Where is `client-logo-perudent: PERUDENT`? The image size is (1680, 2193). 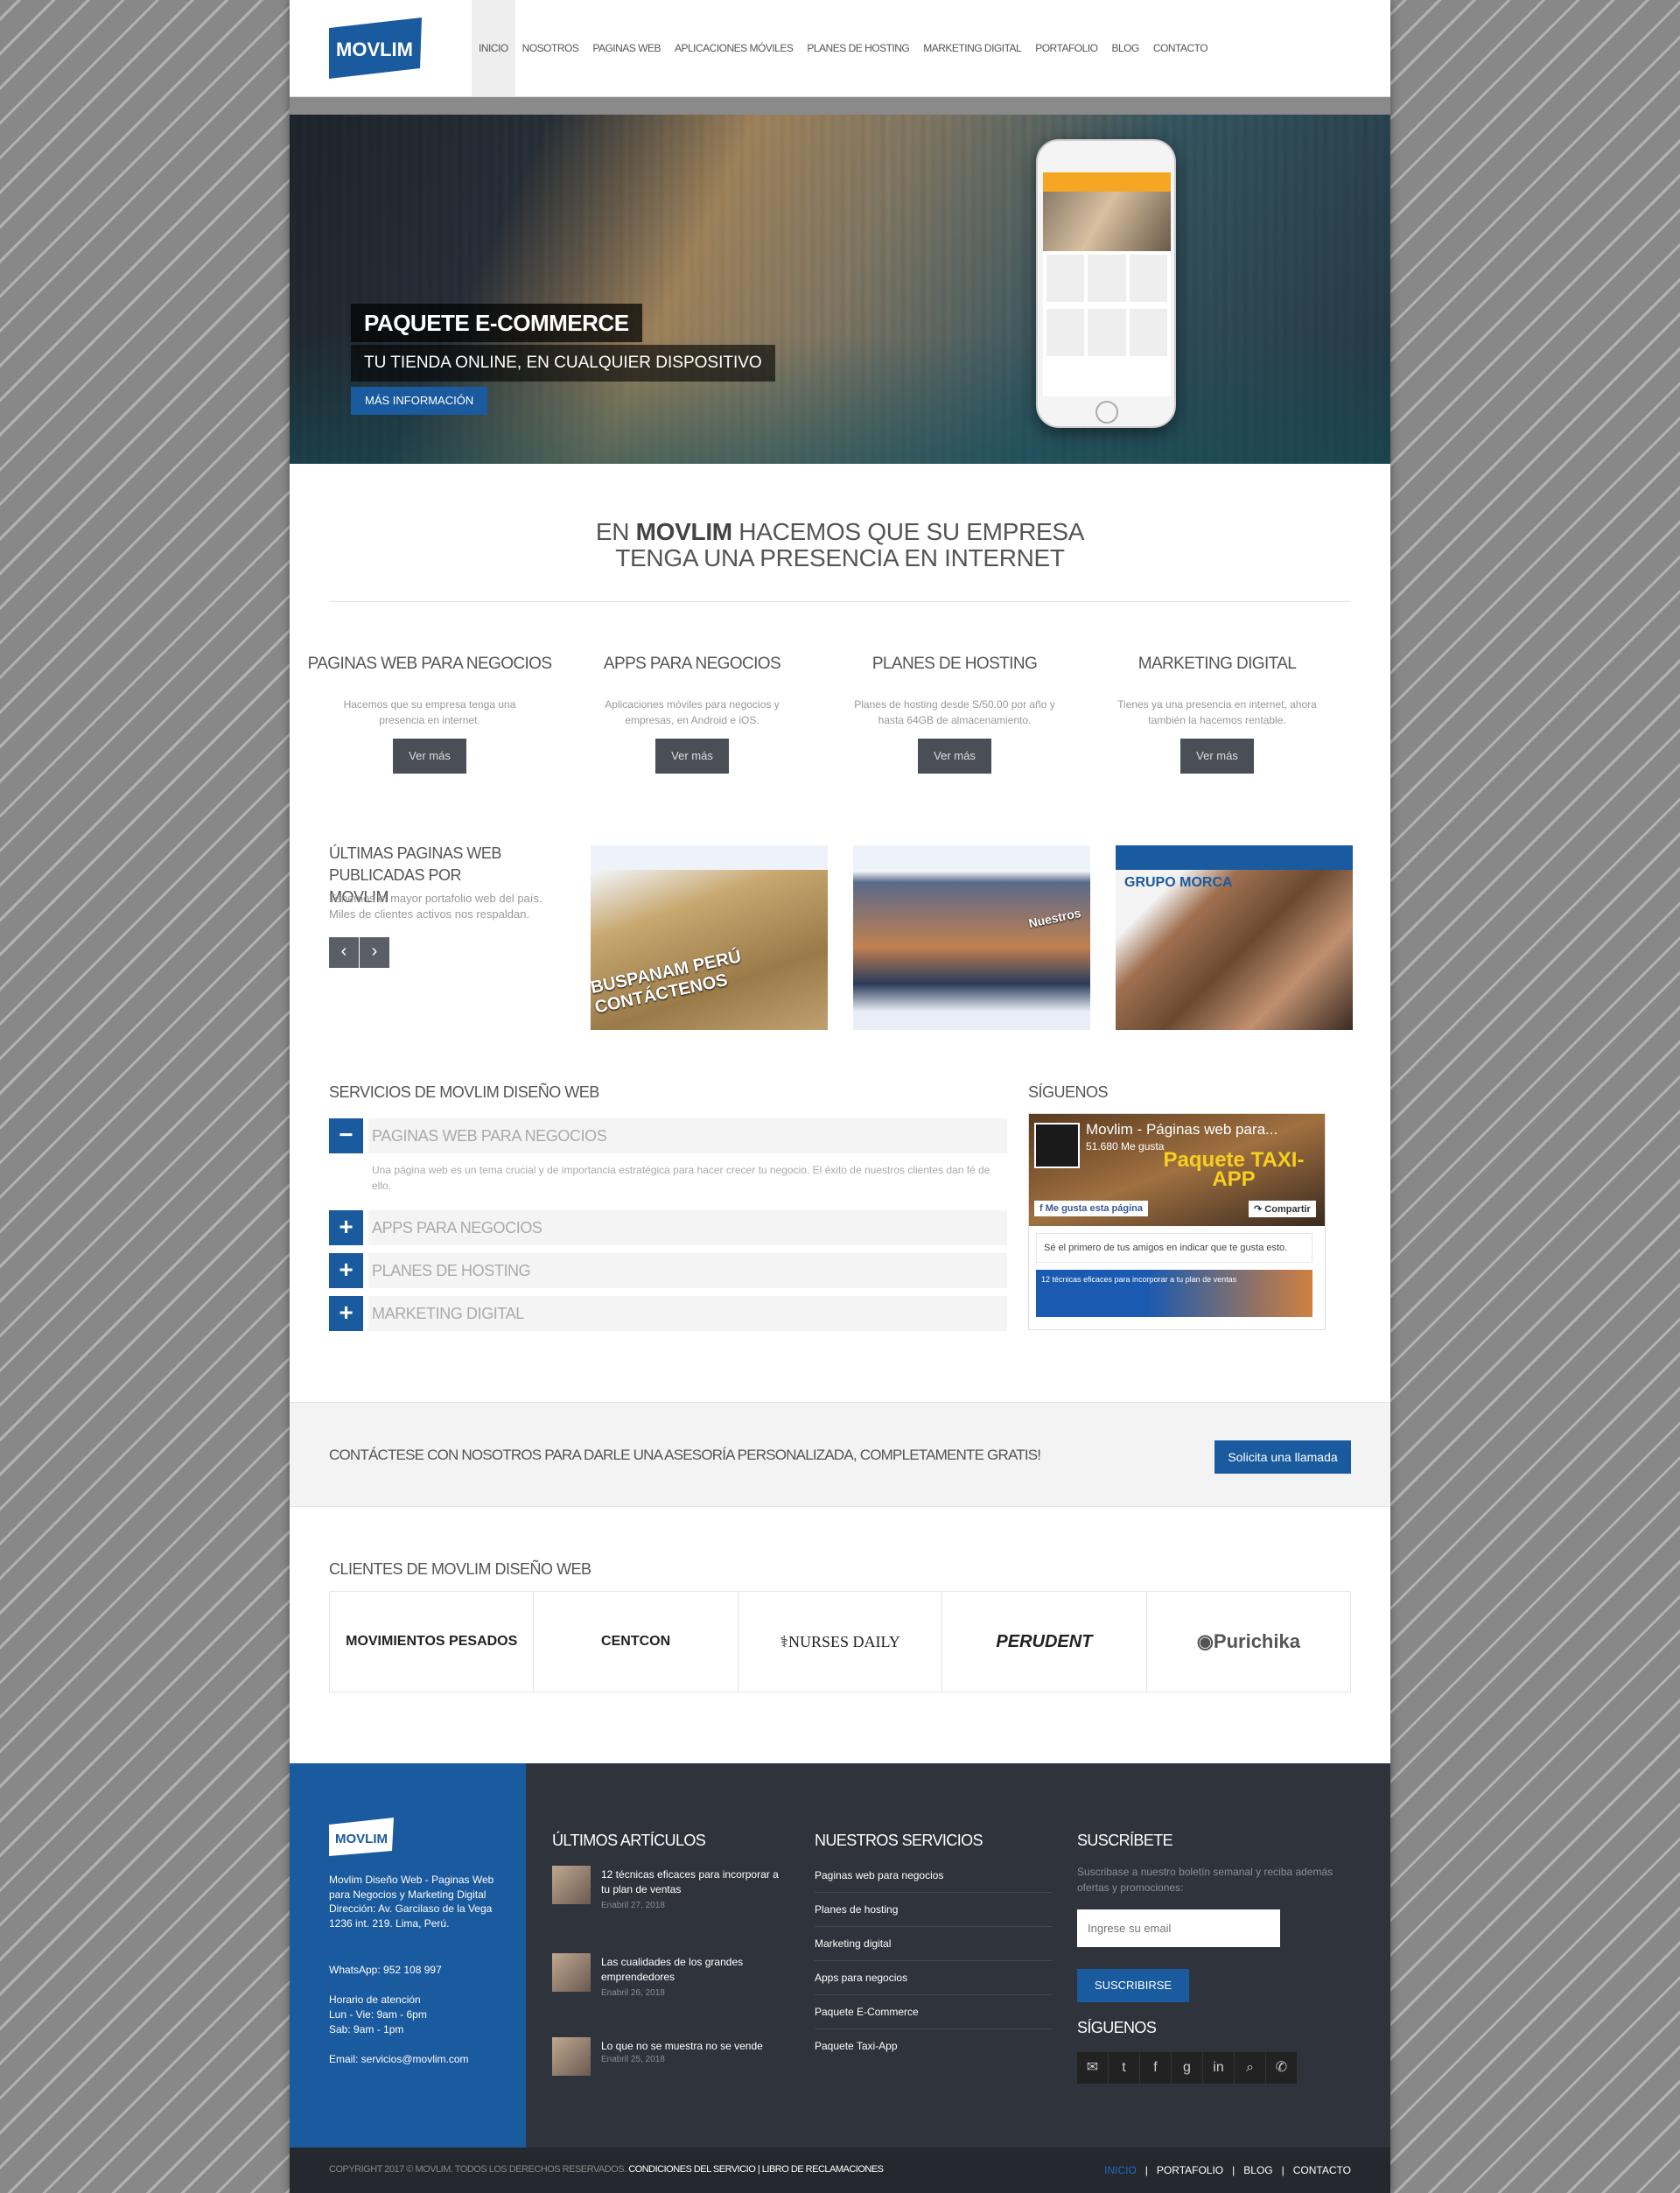 client-logo-perudent: PERUDENT is located at coordinates (1043, 1642).